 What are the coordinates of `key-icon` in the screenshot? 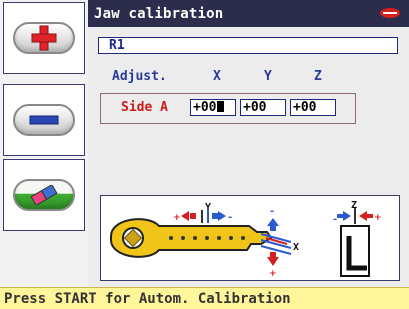 It's located at (191, 238).